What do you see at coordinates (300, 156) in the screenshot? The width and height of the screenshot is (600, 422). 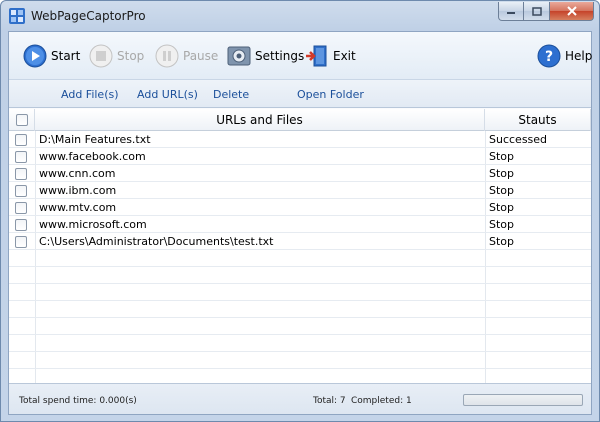 I see `table-row: www.facebook.com Stop` at bounding box center [300, 156].